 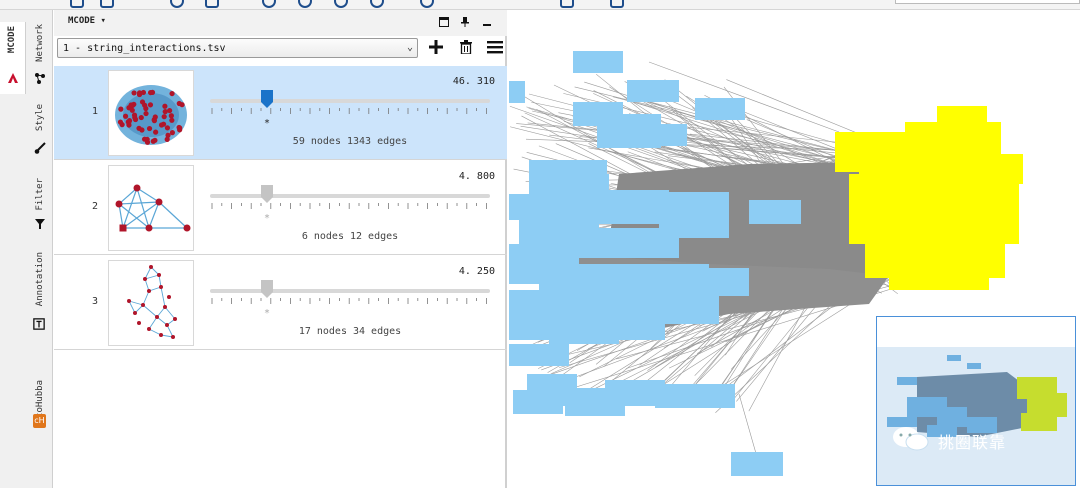 I want to click on cluster-row: 2 4. 800 * 6 nodes 12 edges, so click(x=280, y=208).